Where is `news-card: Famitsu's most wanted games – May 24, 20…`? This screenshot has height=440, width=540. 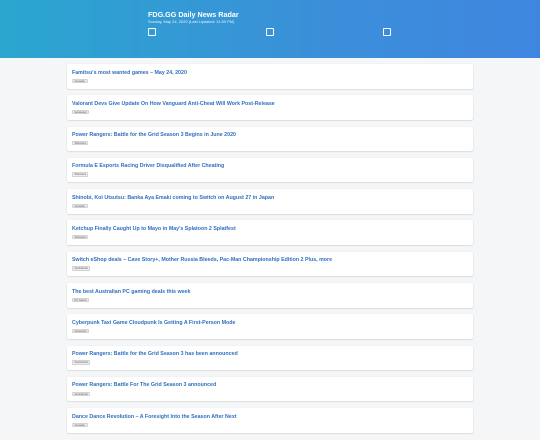
news-card: Famitsu's most wanted games – May 24, 20… is located at coordinates (270, 76).